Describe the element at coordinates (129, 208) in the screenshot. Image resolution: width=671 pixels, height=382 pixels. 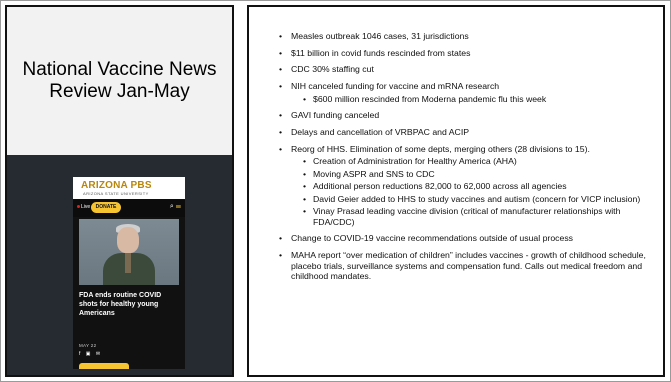
I see `nav-bar: Live DONATE ⌕ ☰` at that location.